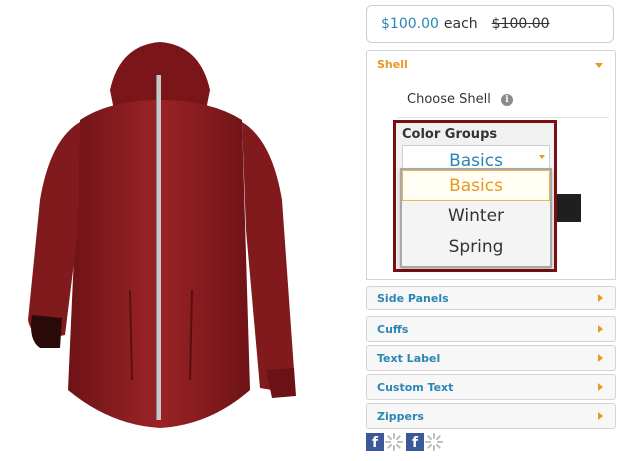  I want to click on accordion-custom-text-label: Custom Text, so click(415, 387).